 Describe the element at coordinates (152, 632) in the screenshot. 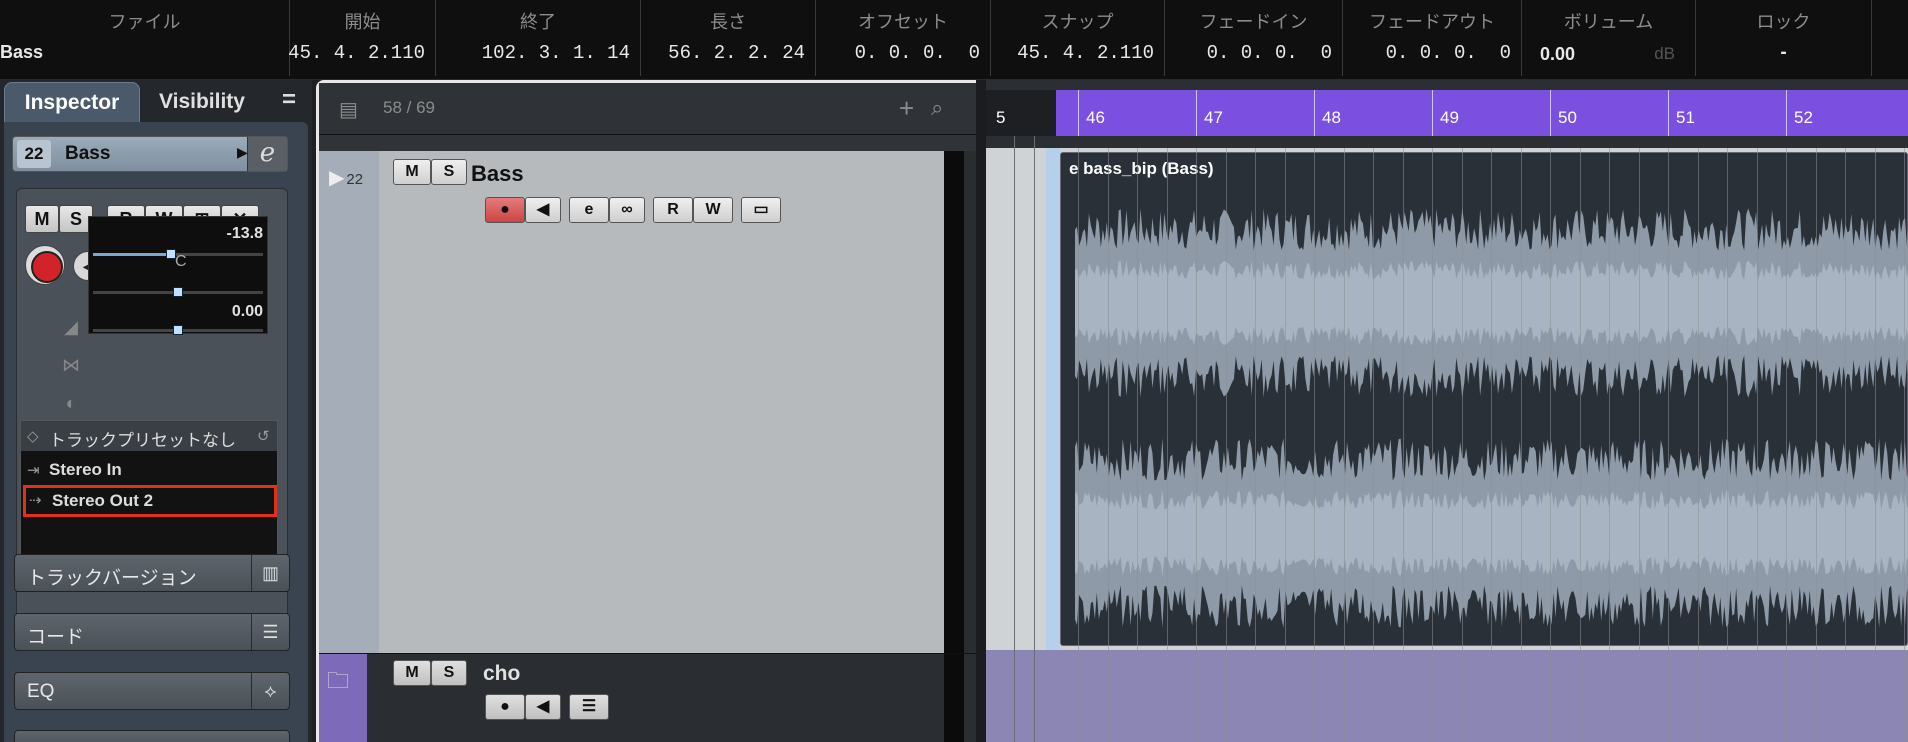

I see `section-chord: コード ☰` at that location.